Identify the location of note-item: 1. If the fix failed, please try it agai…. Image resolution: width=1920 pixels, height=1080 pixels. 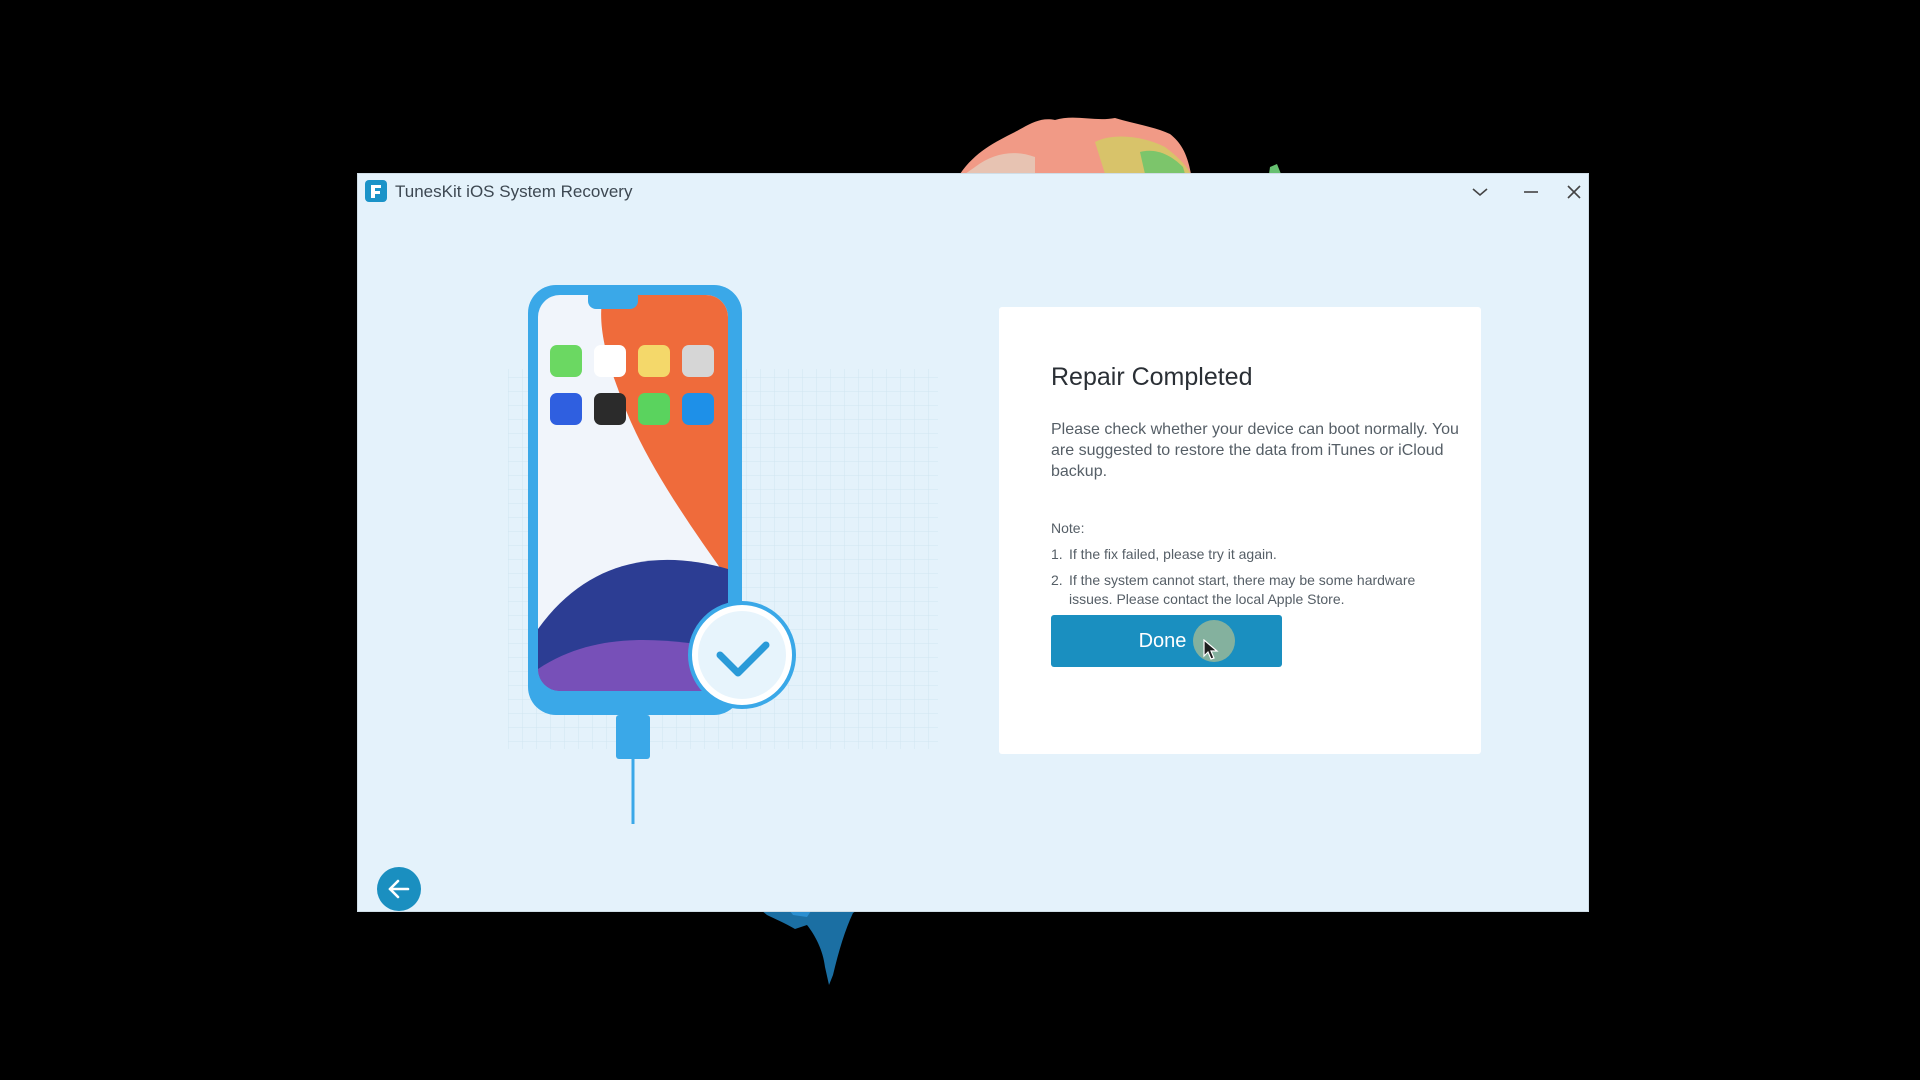
(1251, 554).